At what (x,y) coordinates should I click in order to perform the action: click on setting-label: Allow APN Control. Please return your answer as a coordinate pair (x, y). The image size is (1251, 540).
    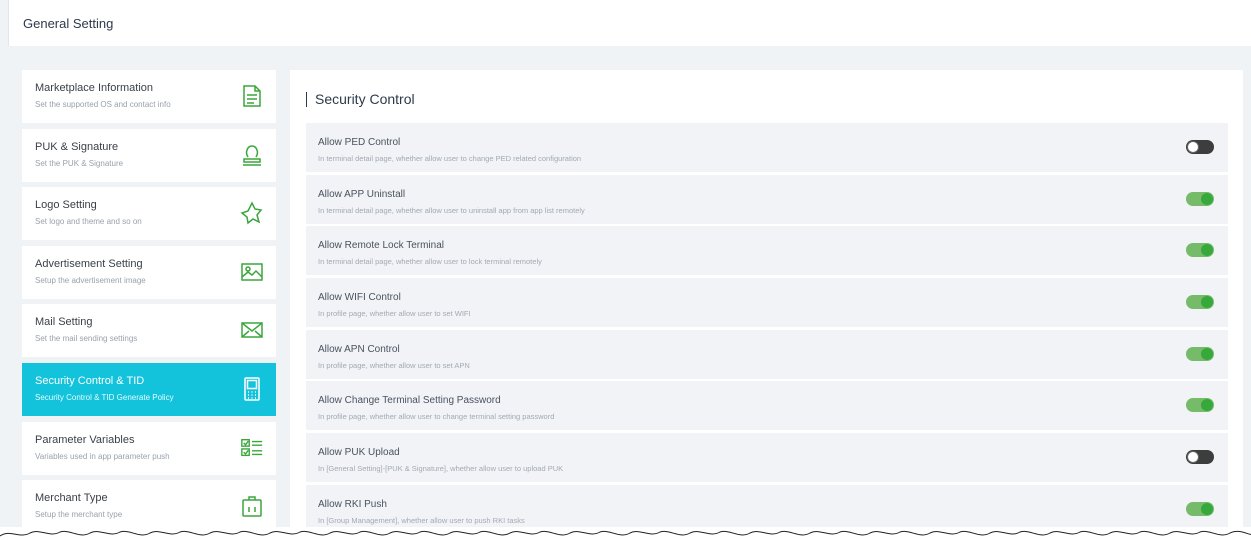
    Looking at the image, I should click on (359, 349).